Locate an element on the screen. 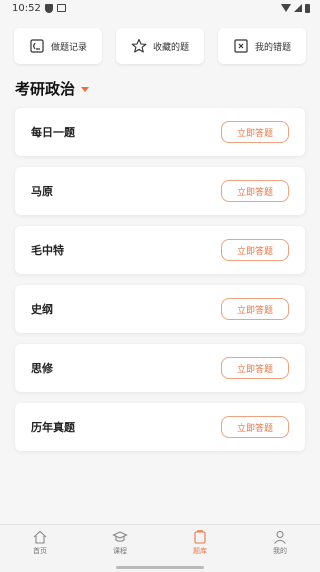  tab-course: 课程 is located at coordinates (120, 542).